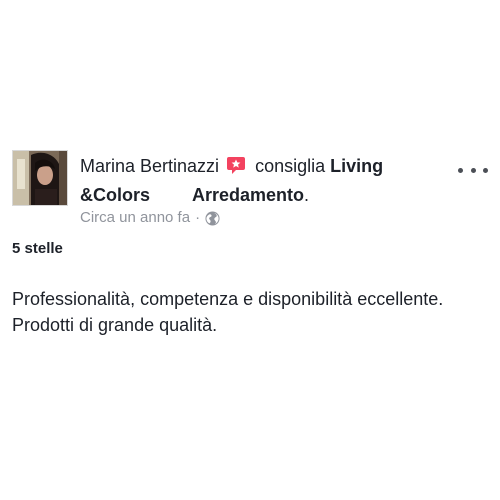 The image size is (500, 500). I want to click on timestamp: Circa un anno fa, so click(135, 218).